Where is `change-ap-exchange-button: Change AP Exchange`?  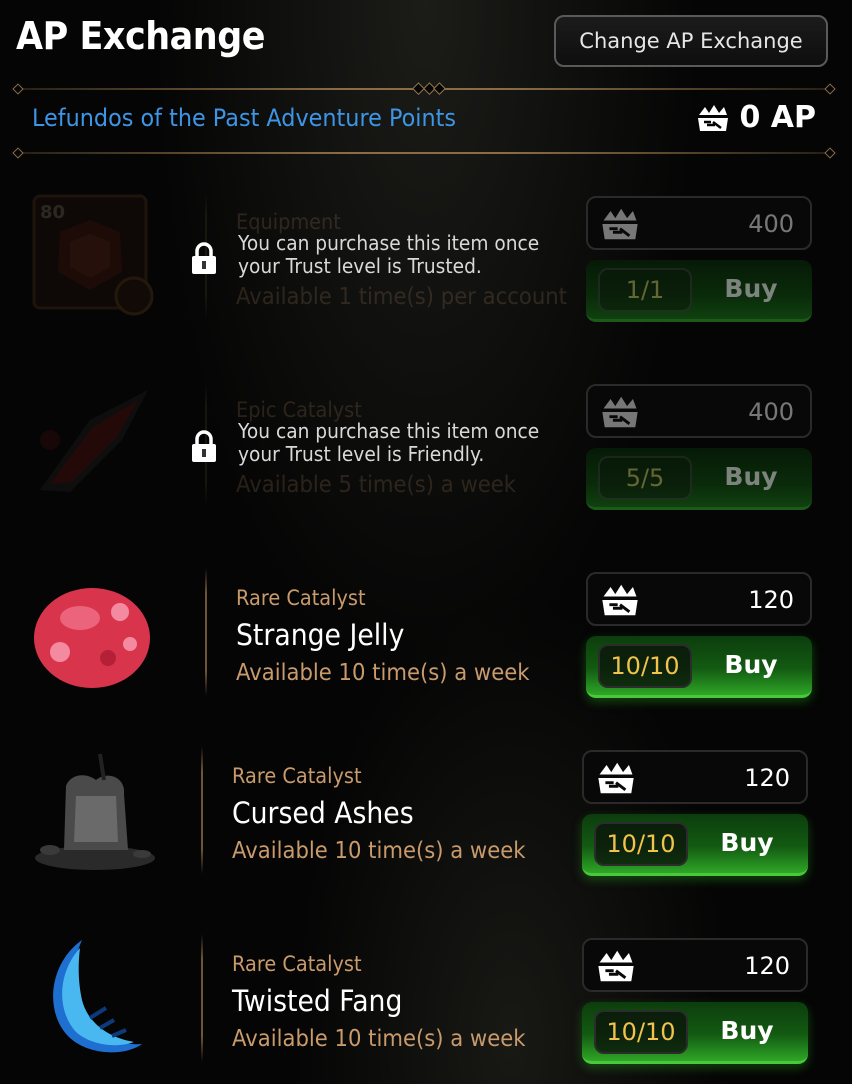 change-ap-exchange-button: Change AP Exchange is located at coordinates (691, 41).